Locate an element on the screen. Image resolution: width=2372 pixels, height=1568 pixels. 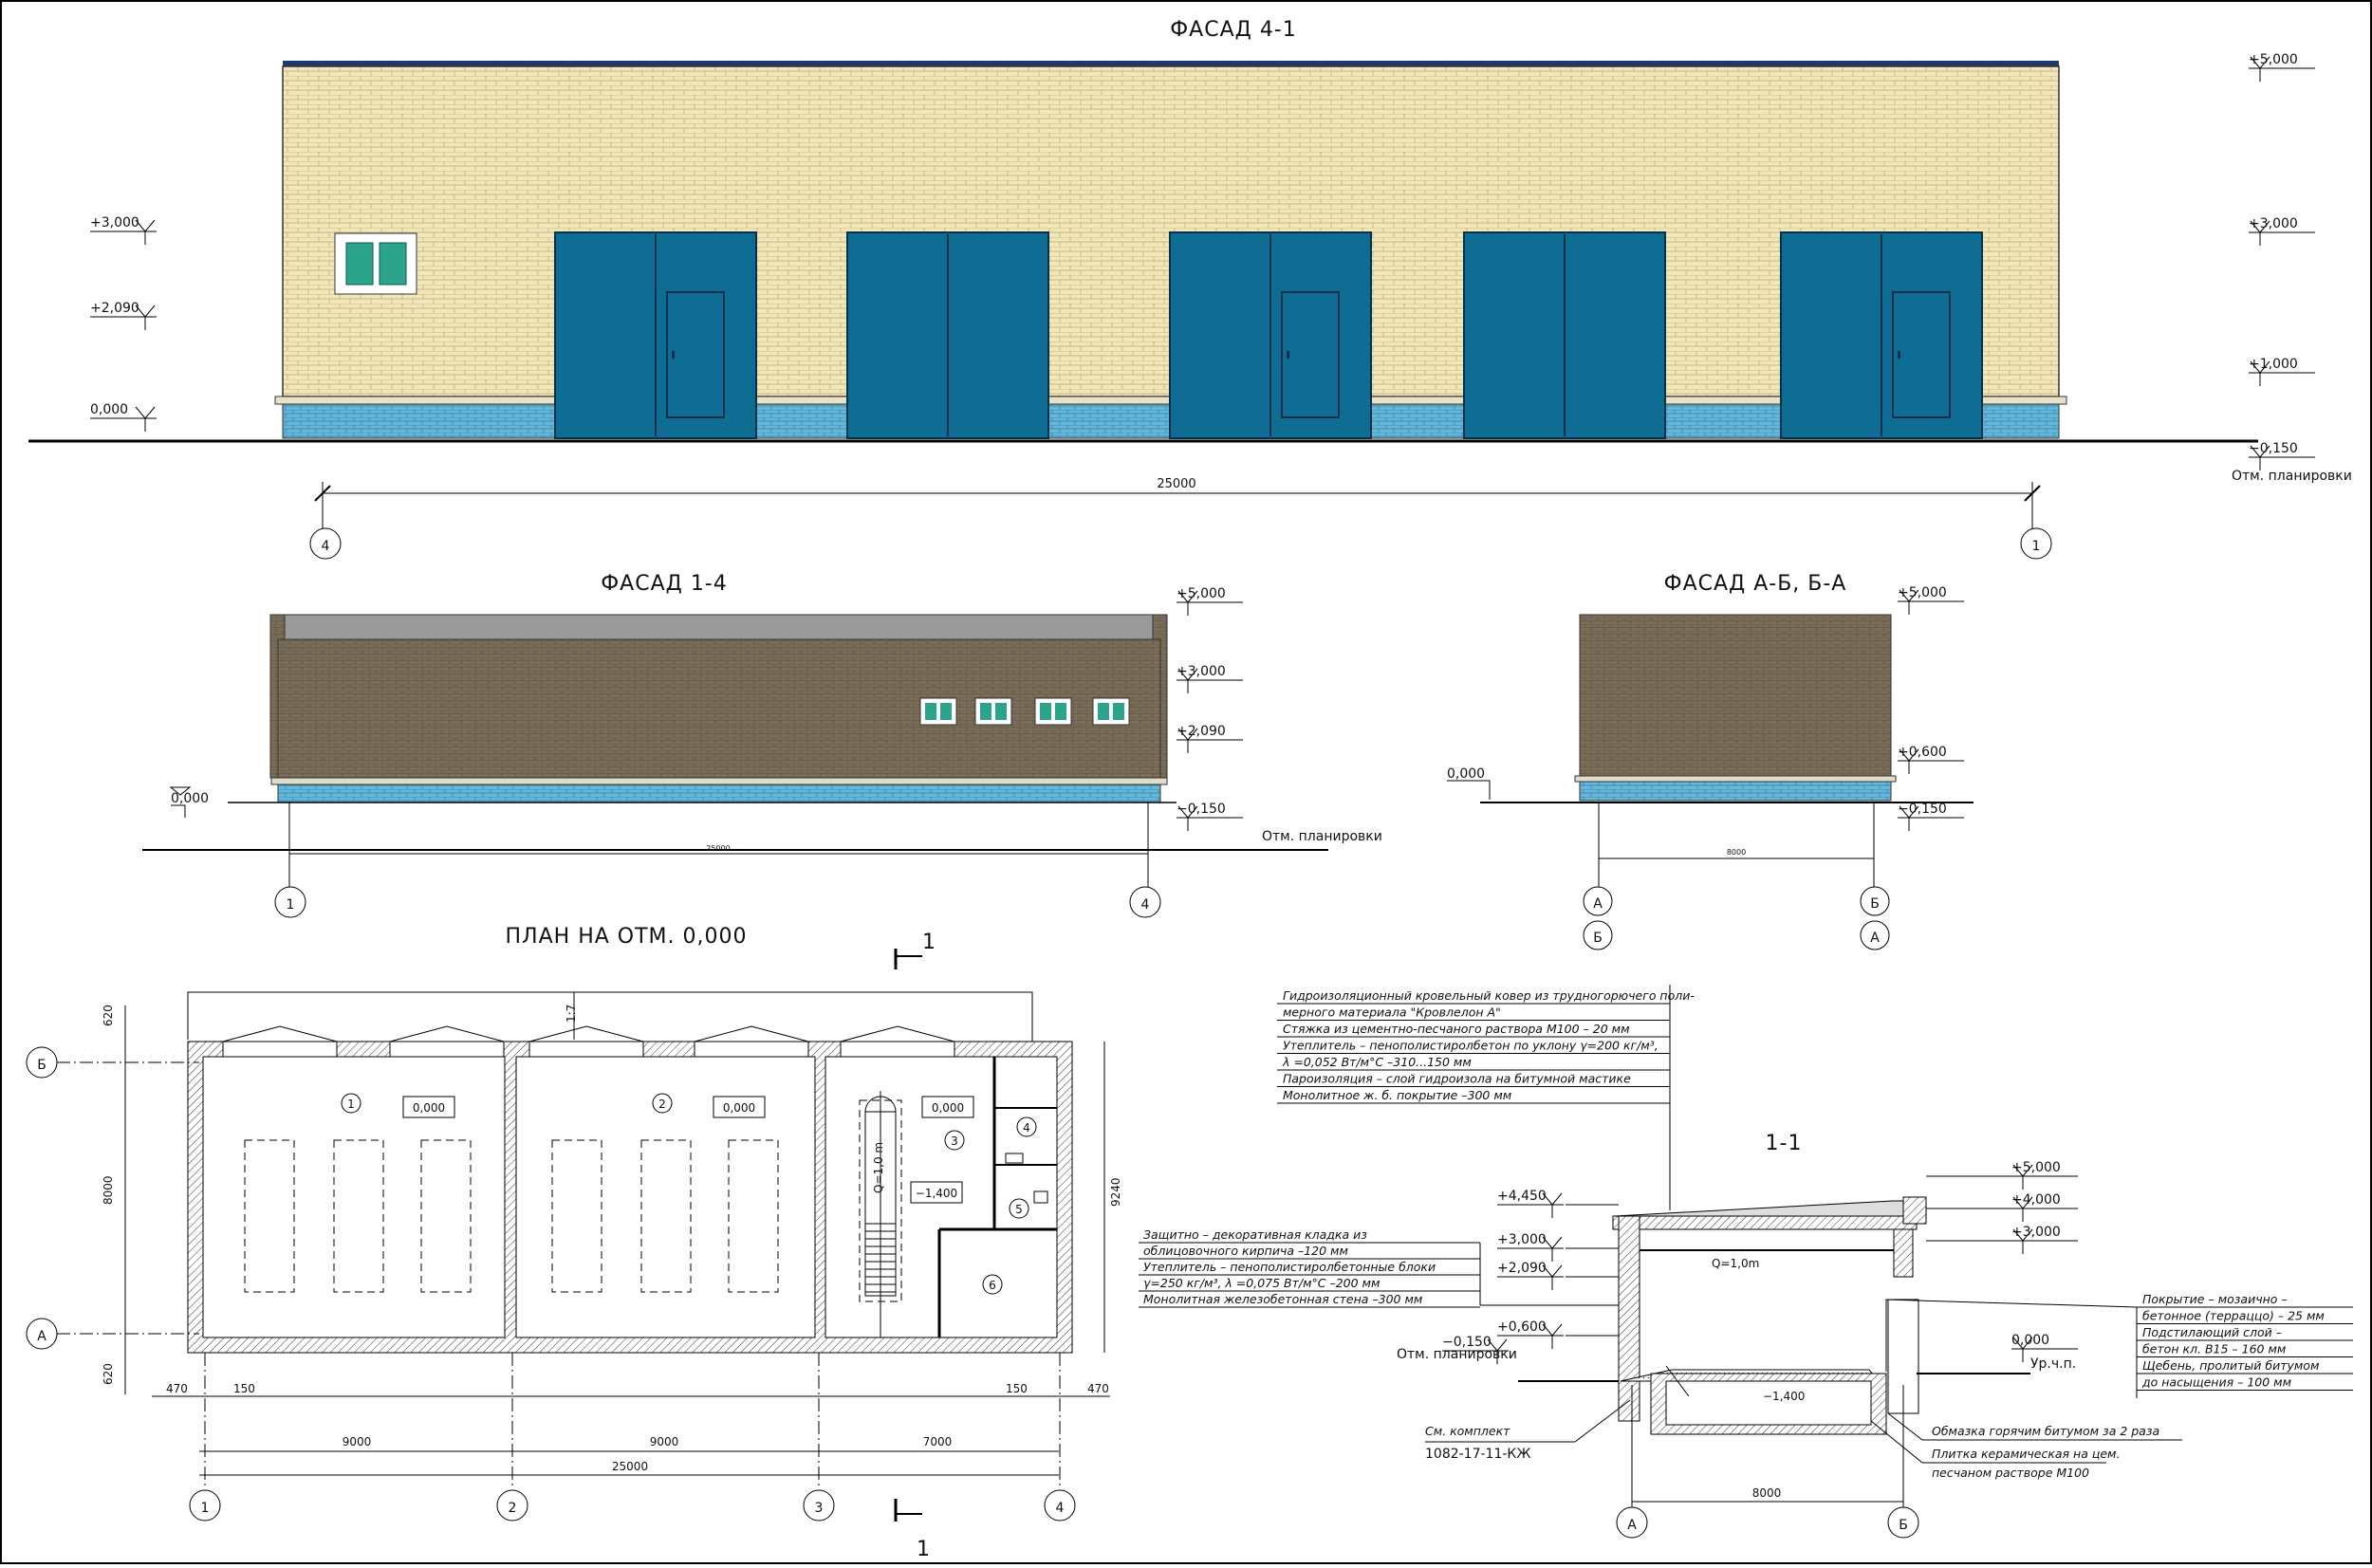
level-l-3000: +3,000 is located at coordinates (123, 230).